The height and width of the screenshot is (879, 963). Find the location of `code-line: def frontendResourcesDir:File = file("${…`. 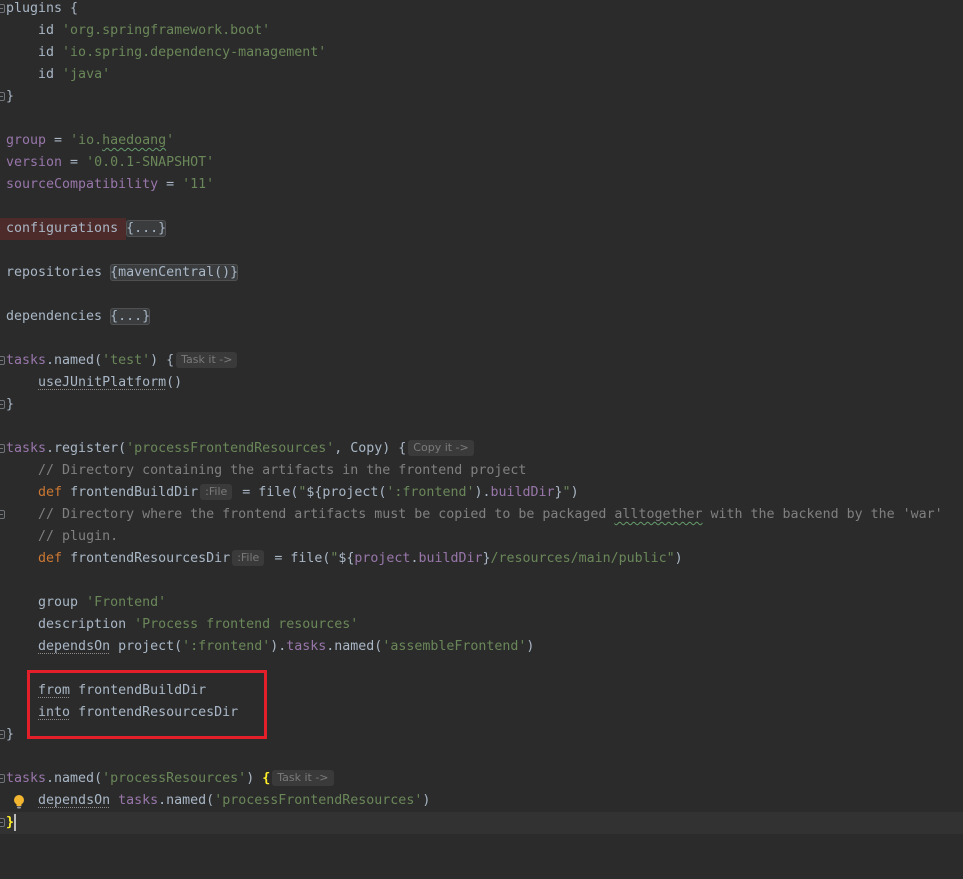

code-line: def frontendResourcesDir:File = file("${… is located at coordinates (481, 559).